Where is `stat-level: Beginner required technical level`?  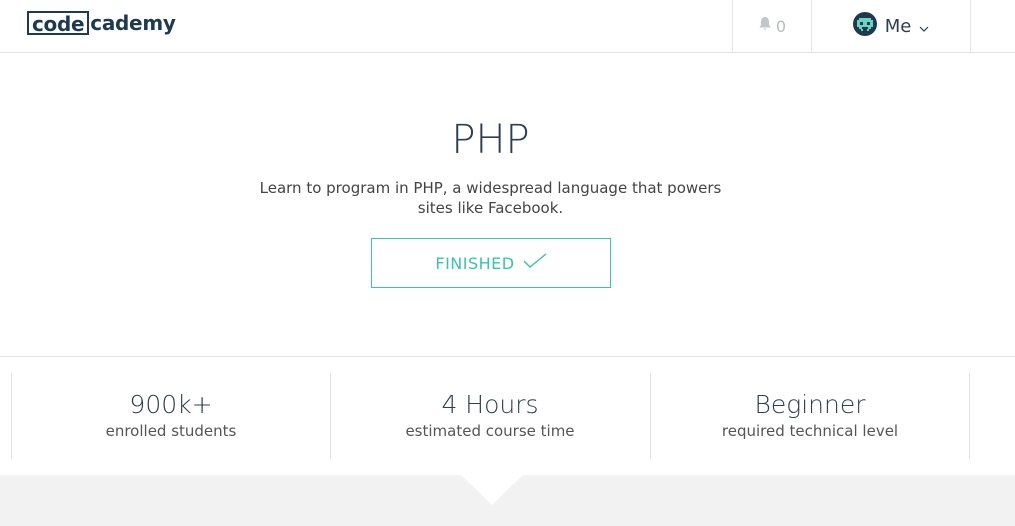 stat-level: Beginner required technical level is located at coordinates (810, 414).